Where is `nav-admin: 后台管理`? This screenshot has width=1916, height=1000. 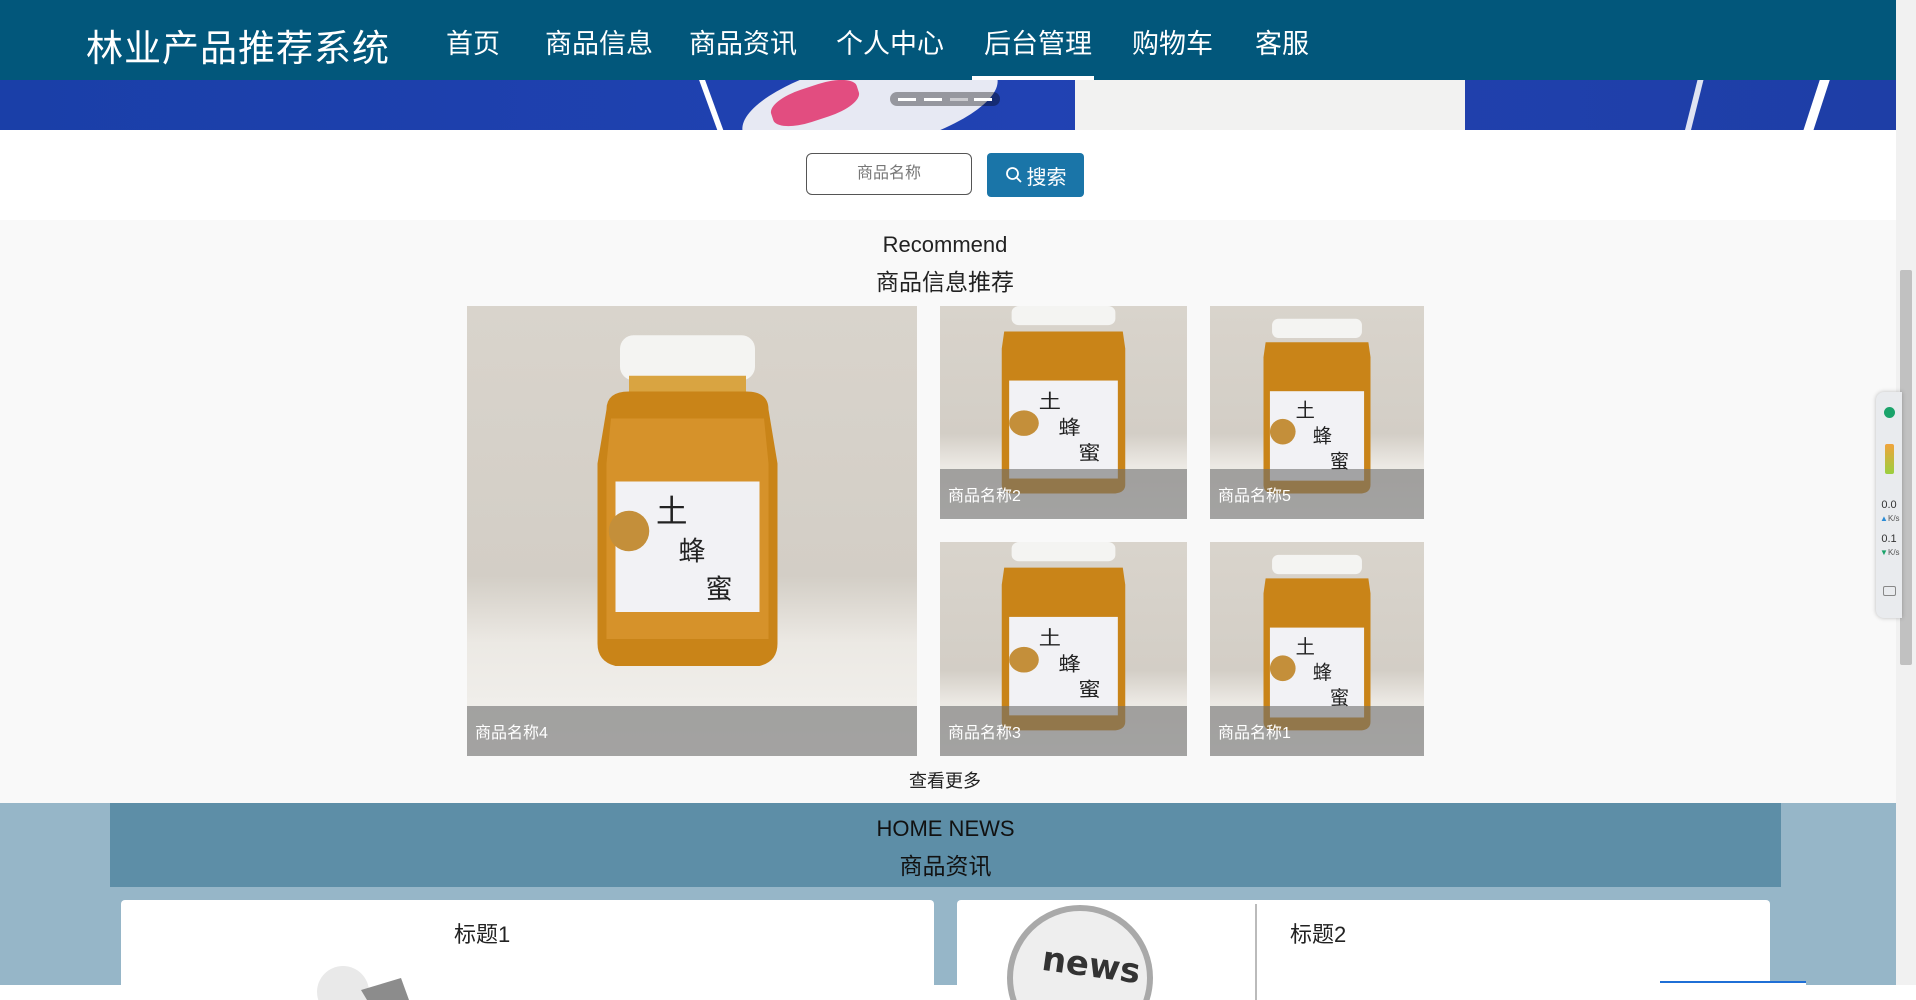
nav-admin: 后台管理 is located at coordinates (1038, 41).